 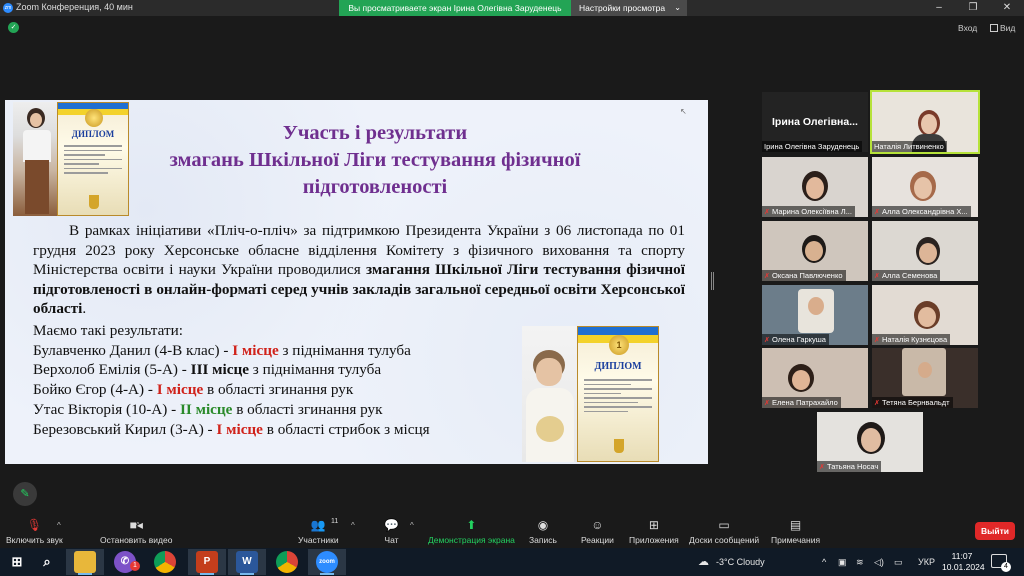 I want to click on chevron-down-icon: ⌄, so click(x=677, y=7).